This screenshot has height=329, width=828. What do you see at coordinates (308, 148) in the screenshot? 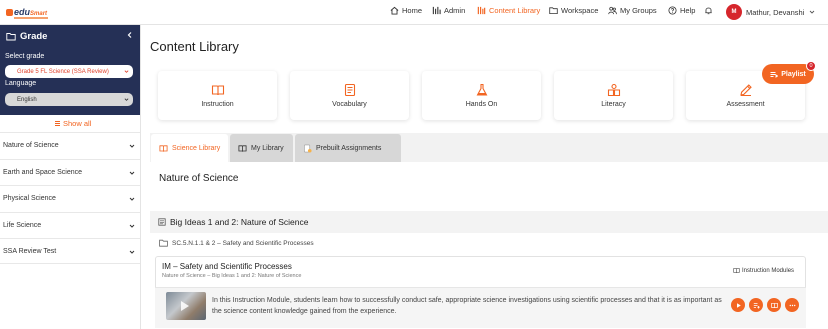
I see `assignment-icon` at bounding box center [308, 148].